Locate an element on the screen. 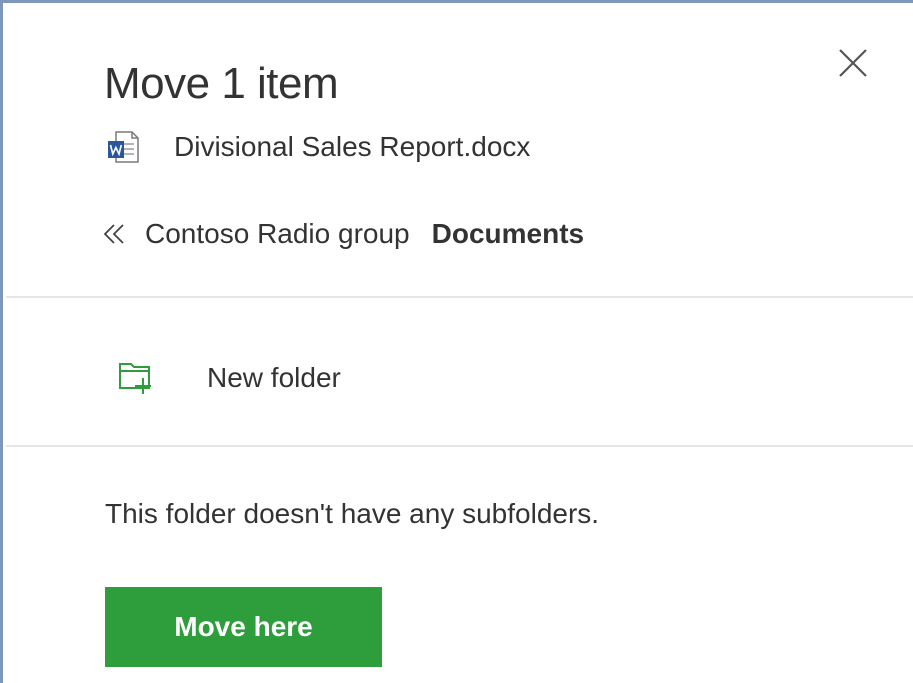 The height and width of the screenshot is (683, 913). breadcrumb: Contoso Radio group Documents is located at coordinates (341, 234).